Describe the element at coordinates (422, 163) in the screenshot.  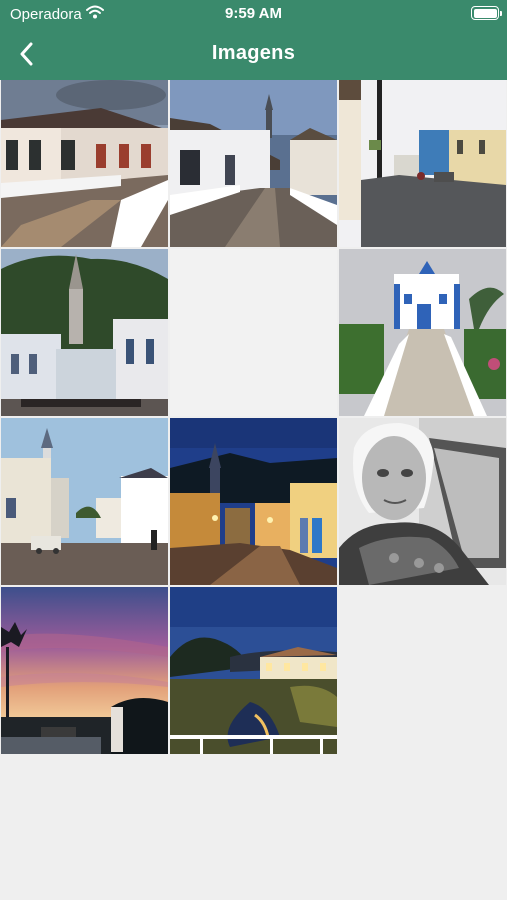
I see `gallery-image-cobblestone-street` at that location.